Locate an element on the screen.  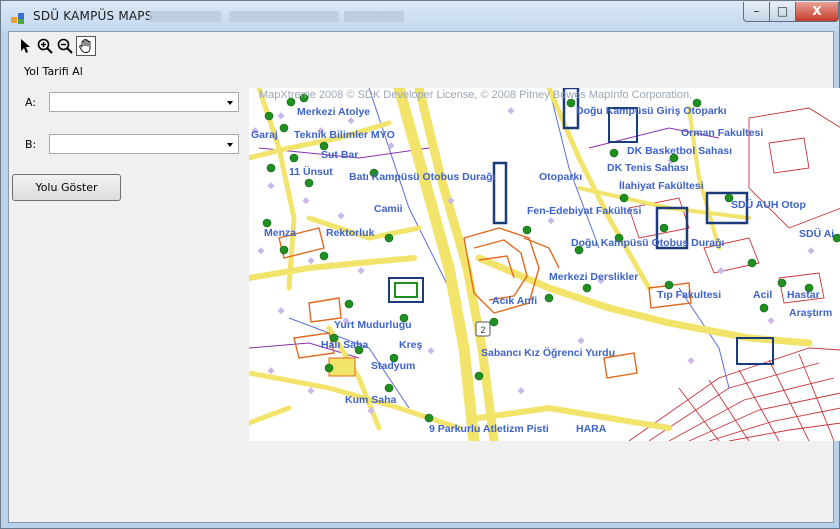
map-label: Orman Fakultesi is located at coordinates (722, 133).